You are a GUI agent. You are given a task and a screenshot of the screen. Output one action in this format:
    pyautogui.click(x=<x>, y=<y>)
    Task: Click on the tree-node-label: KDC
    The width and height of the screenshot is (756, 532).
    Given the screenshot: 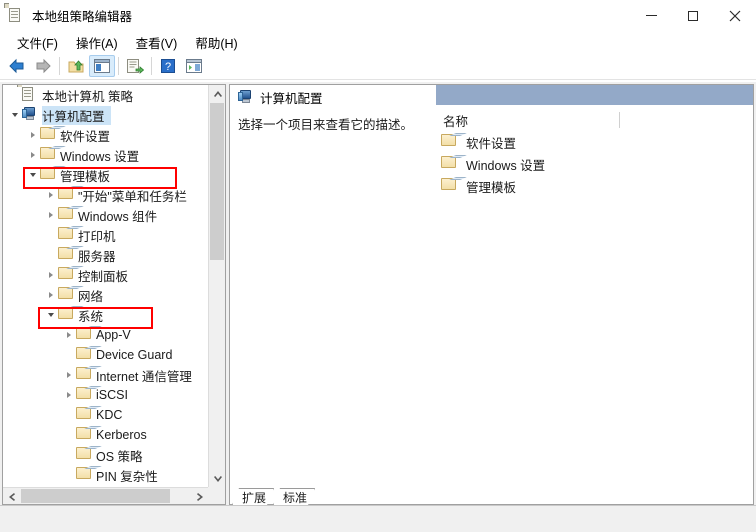 What is the action you would take?
    pyautogui.click(x=109, y=415)
    